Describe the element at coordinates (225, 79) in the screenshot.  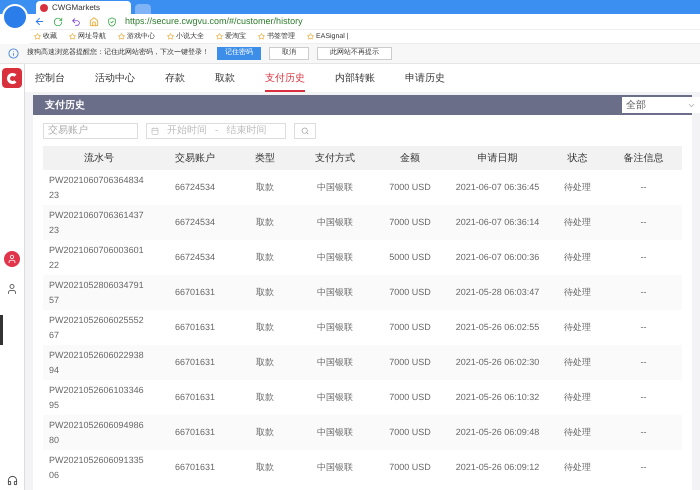
I see `nav-tab: 取款` at that location.